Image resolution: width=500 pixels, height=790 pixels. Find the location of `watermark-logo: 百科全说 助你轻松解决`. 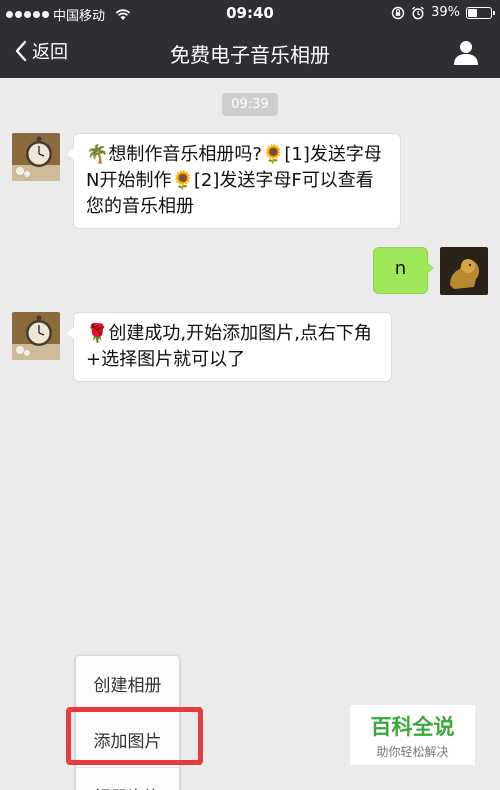

watermark-logo: 百科全说 助你轻松解决 is located at coordinates (412, 735).